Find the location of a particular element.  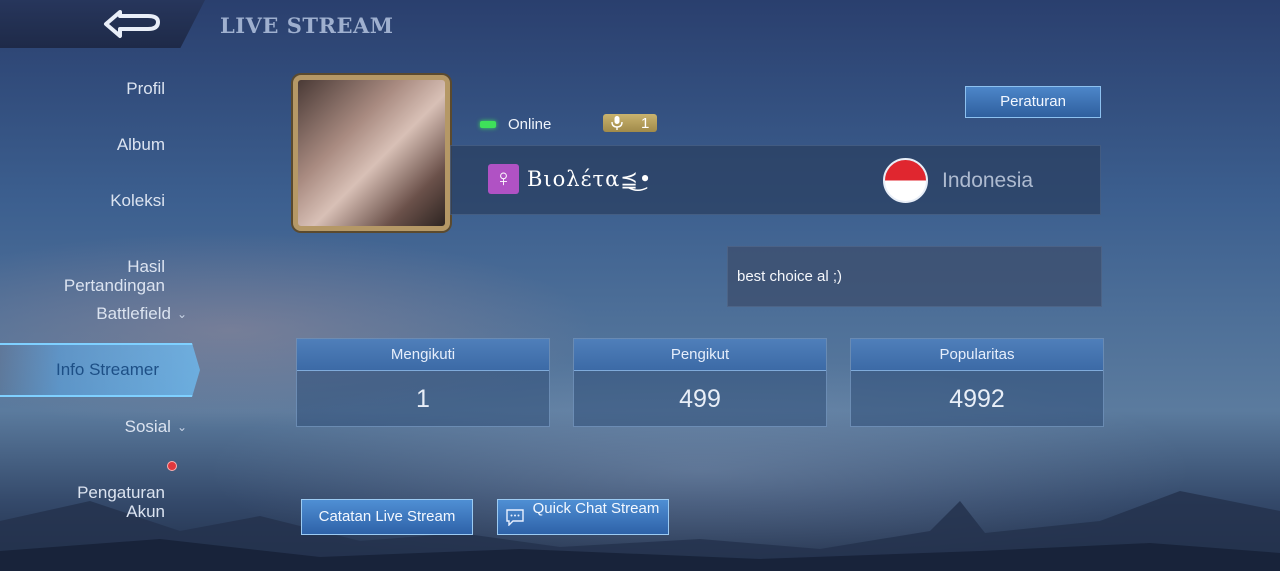

notification-dot is located at coordinates (172, 466).